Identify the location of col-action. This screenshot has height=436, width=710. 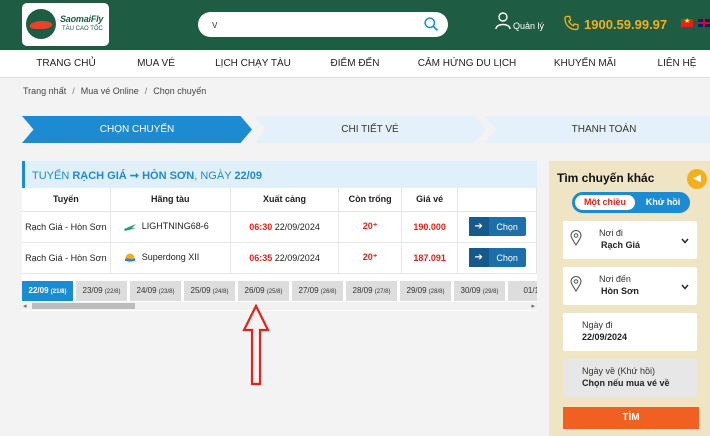
(497, 200).